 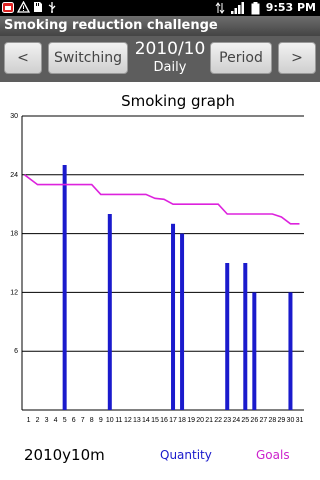 I want to click on x-tick-label: 9, so click(x=101, y=420).